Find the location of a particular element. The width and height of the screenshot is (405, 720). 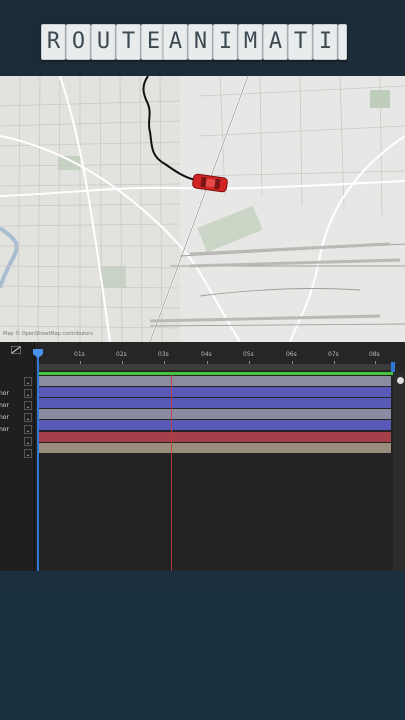

ruler-label: 03s is located at coordinates (163, 354).